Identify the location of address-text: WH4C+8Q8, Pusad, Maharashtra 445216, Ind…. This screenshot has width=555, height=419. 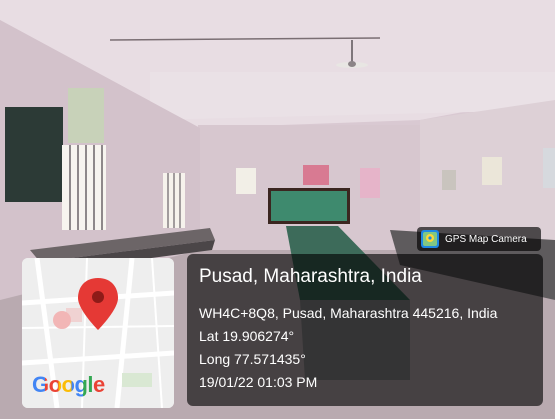
(348, 313).